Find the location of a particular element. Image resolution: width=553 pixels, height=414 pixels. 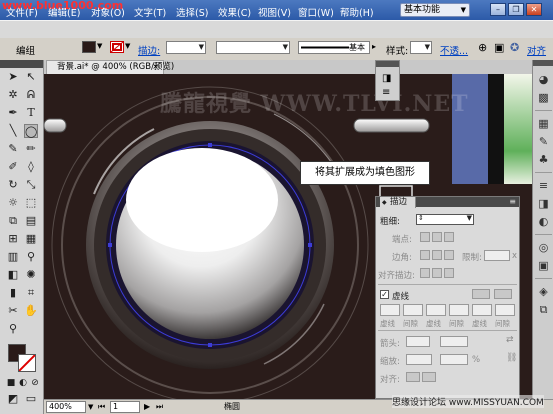

stroke-color-box is located at coordinates (27, 363).